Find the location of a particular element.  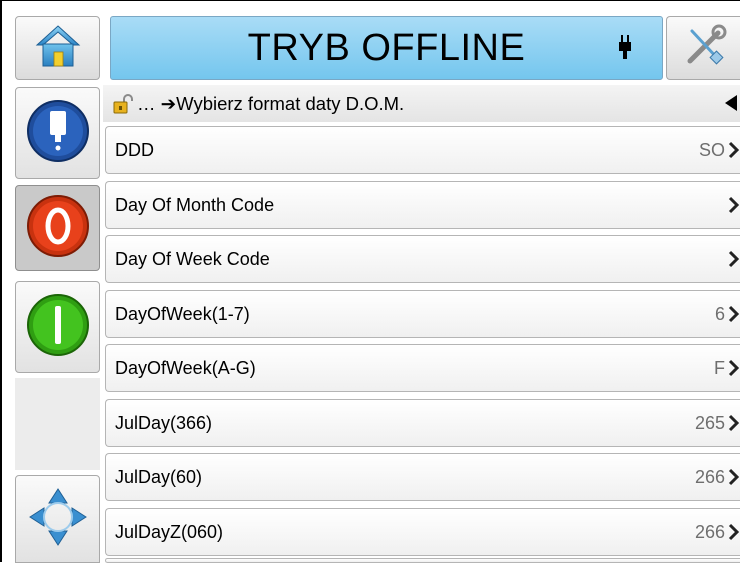

list-item-dayofweek-1-7: DayOfWeek(1-7) 6 is located at coordinates (422, 314).